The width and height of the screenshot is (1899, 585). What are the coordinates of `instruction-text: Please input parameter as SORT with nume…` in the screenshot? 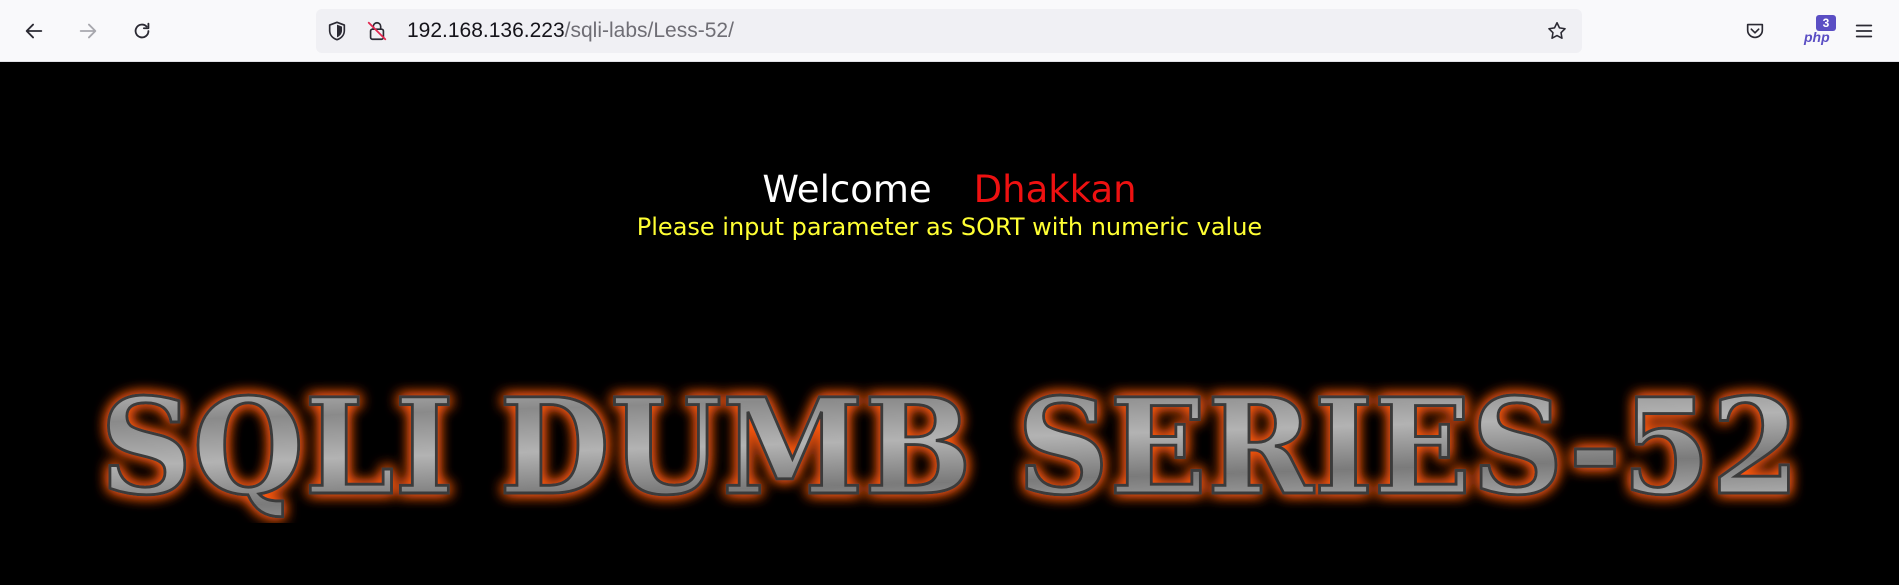 It's located at (949, 227).